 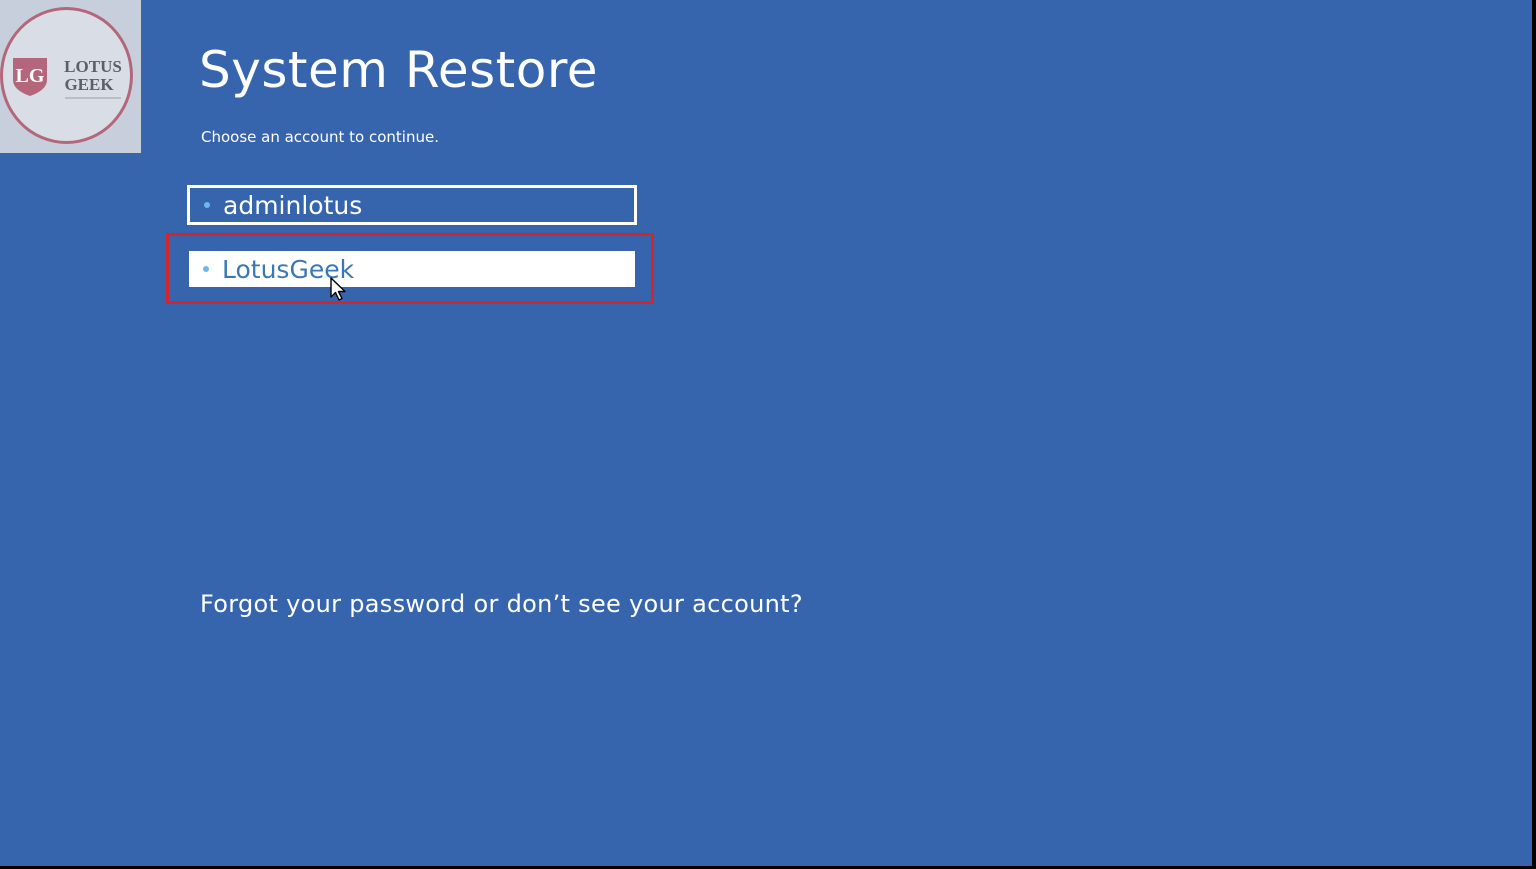 I want to click on watermark-logo-circle: LG LOTUS GEEK, so click(x=66, y=75).